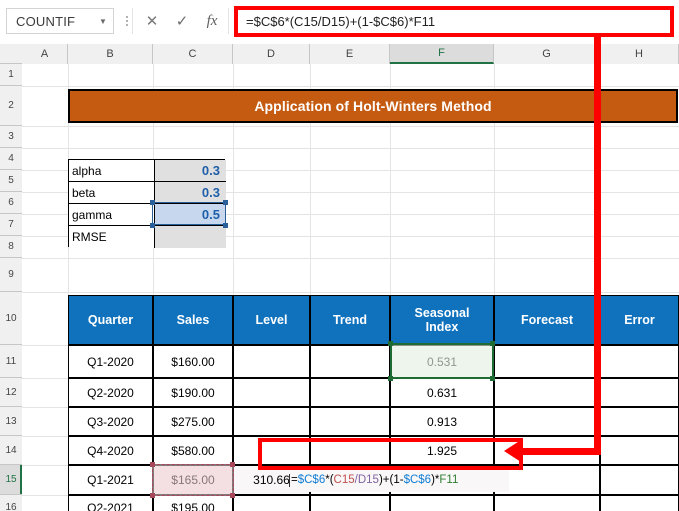  What do you see at coordinates (110, 392) in the screenshot?
I see `cell-quarter: Q2-2020` at bounding box center [110, 392].